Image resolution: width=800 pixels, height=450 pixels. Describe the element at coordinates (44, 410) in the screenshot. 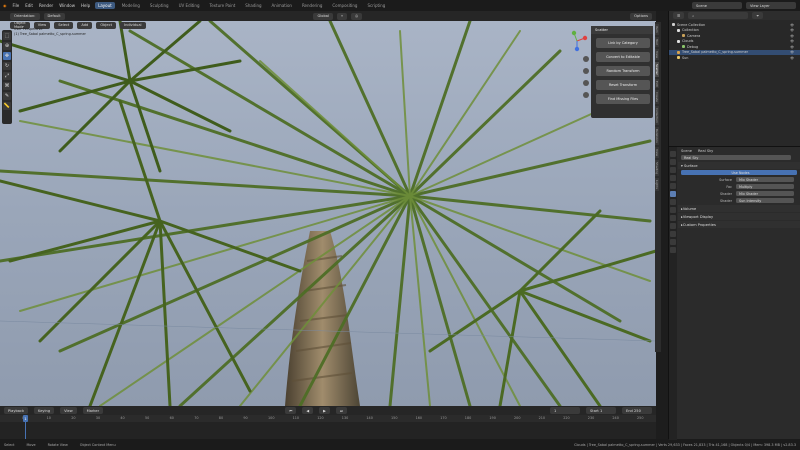

I see `keying-menu: Keying` at that location.